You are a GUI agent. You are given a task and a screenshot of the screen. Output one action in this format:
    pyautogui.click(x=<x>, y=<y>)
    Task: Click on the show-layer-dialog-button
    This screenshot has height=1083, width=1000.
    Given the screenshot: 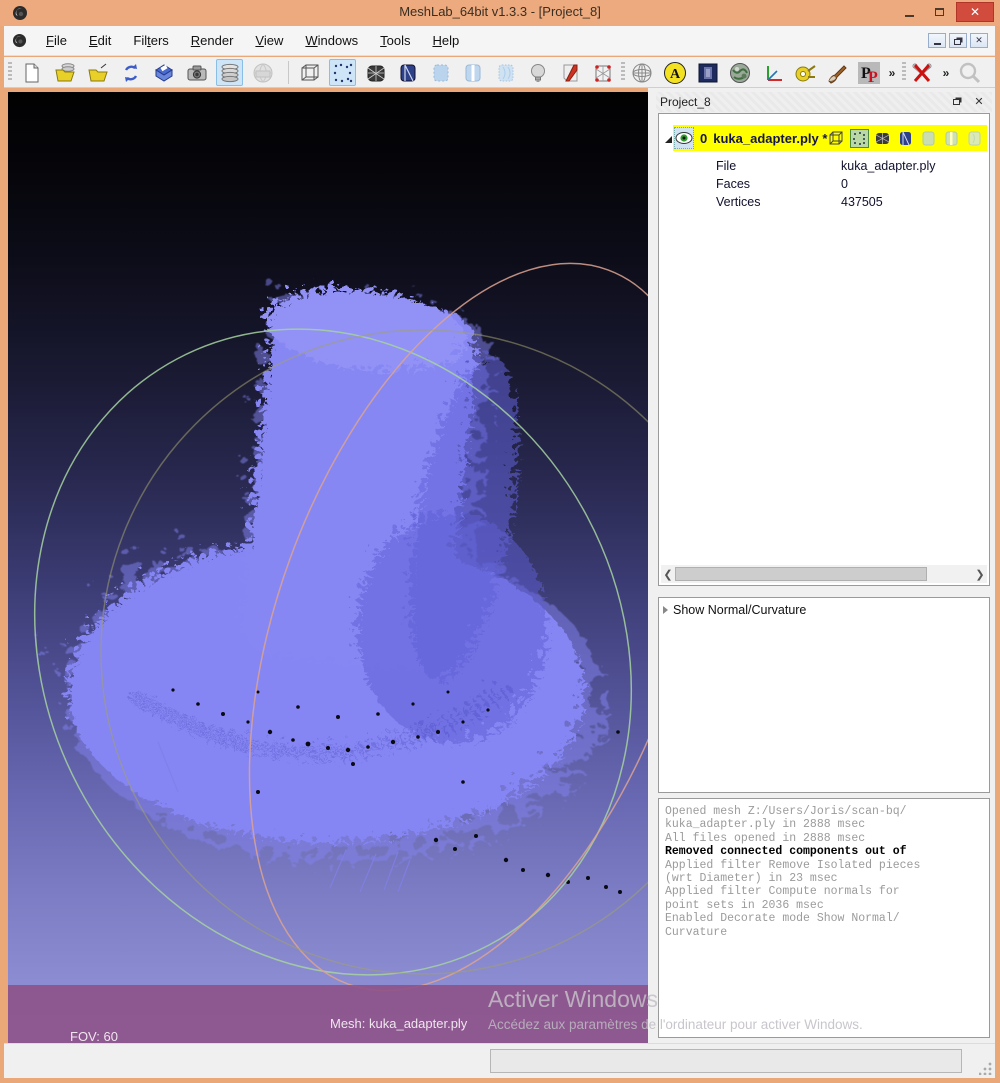 What is the action you would take?
    pyautogui.click(x=229, y=72)
    